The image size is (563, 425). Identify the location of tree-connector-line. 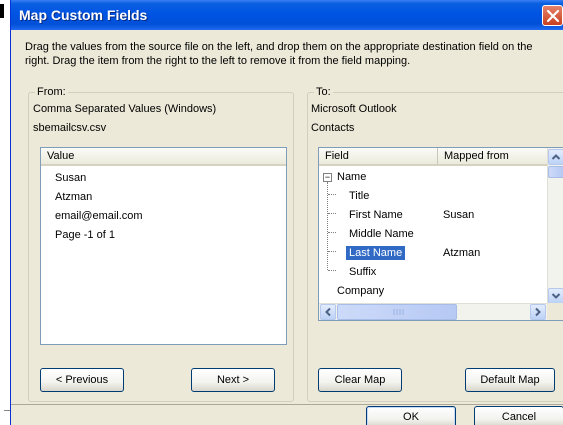
(327, 226).